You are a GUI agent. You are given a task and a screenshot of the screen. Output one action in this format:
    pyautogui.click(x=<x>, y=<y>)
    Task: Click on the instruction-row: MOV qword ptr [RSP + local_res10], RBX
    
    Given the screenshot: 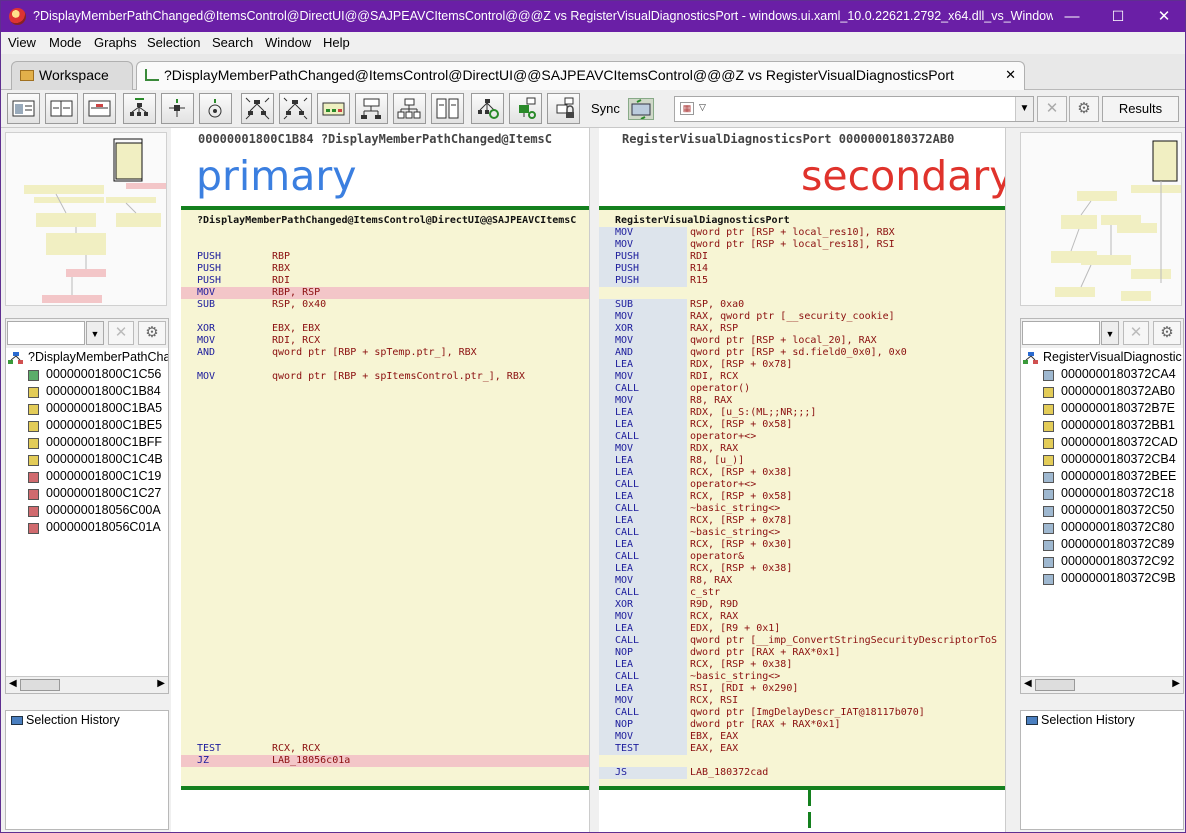 What is the action you would take?
    pyautogui.click(x=802, y=233)
    